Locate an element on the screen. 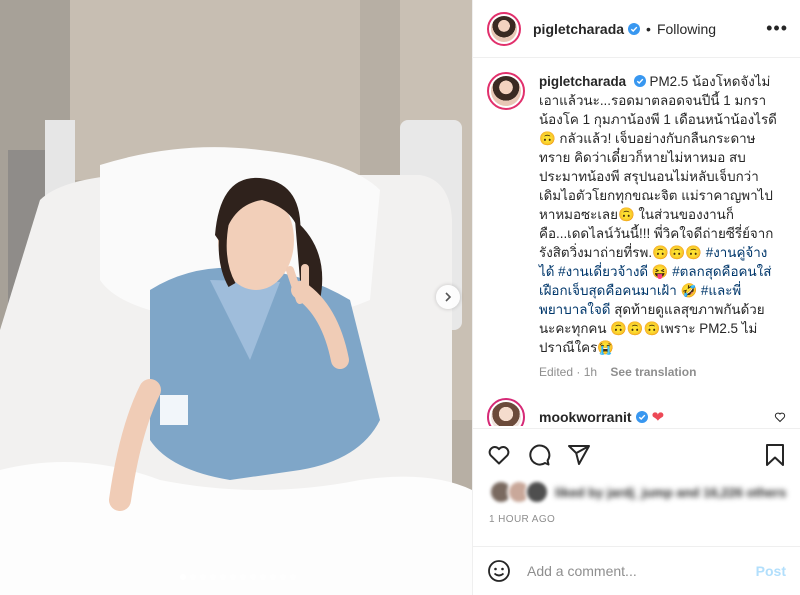 Image resolution: width=800 pixels, height=595 pixels. follow-status: Following is located at coordinates (686, 29).